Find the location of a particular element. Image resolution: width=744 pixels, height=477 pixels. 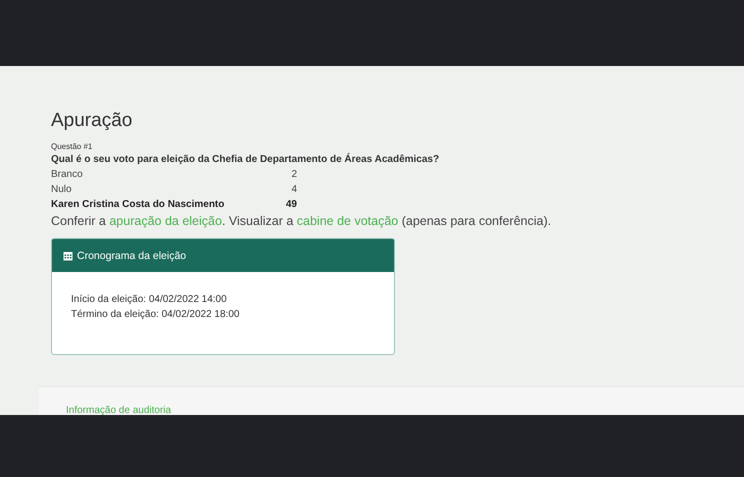

vote-count: 49 is located at coordinates (290, 205).